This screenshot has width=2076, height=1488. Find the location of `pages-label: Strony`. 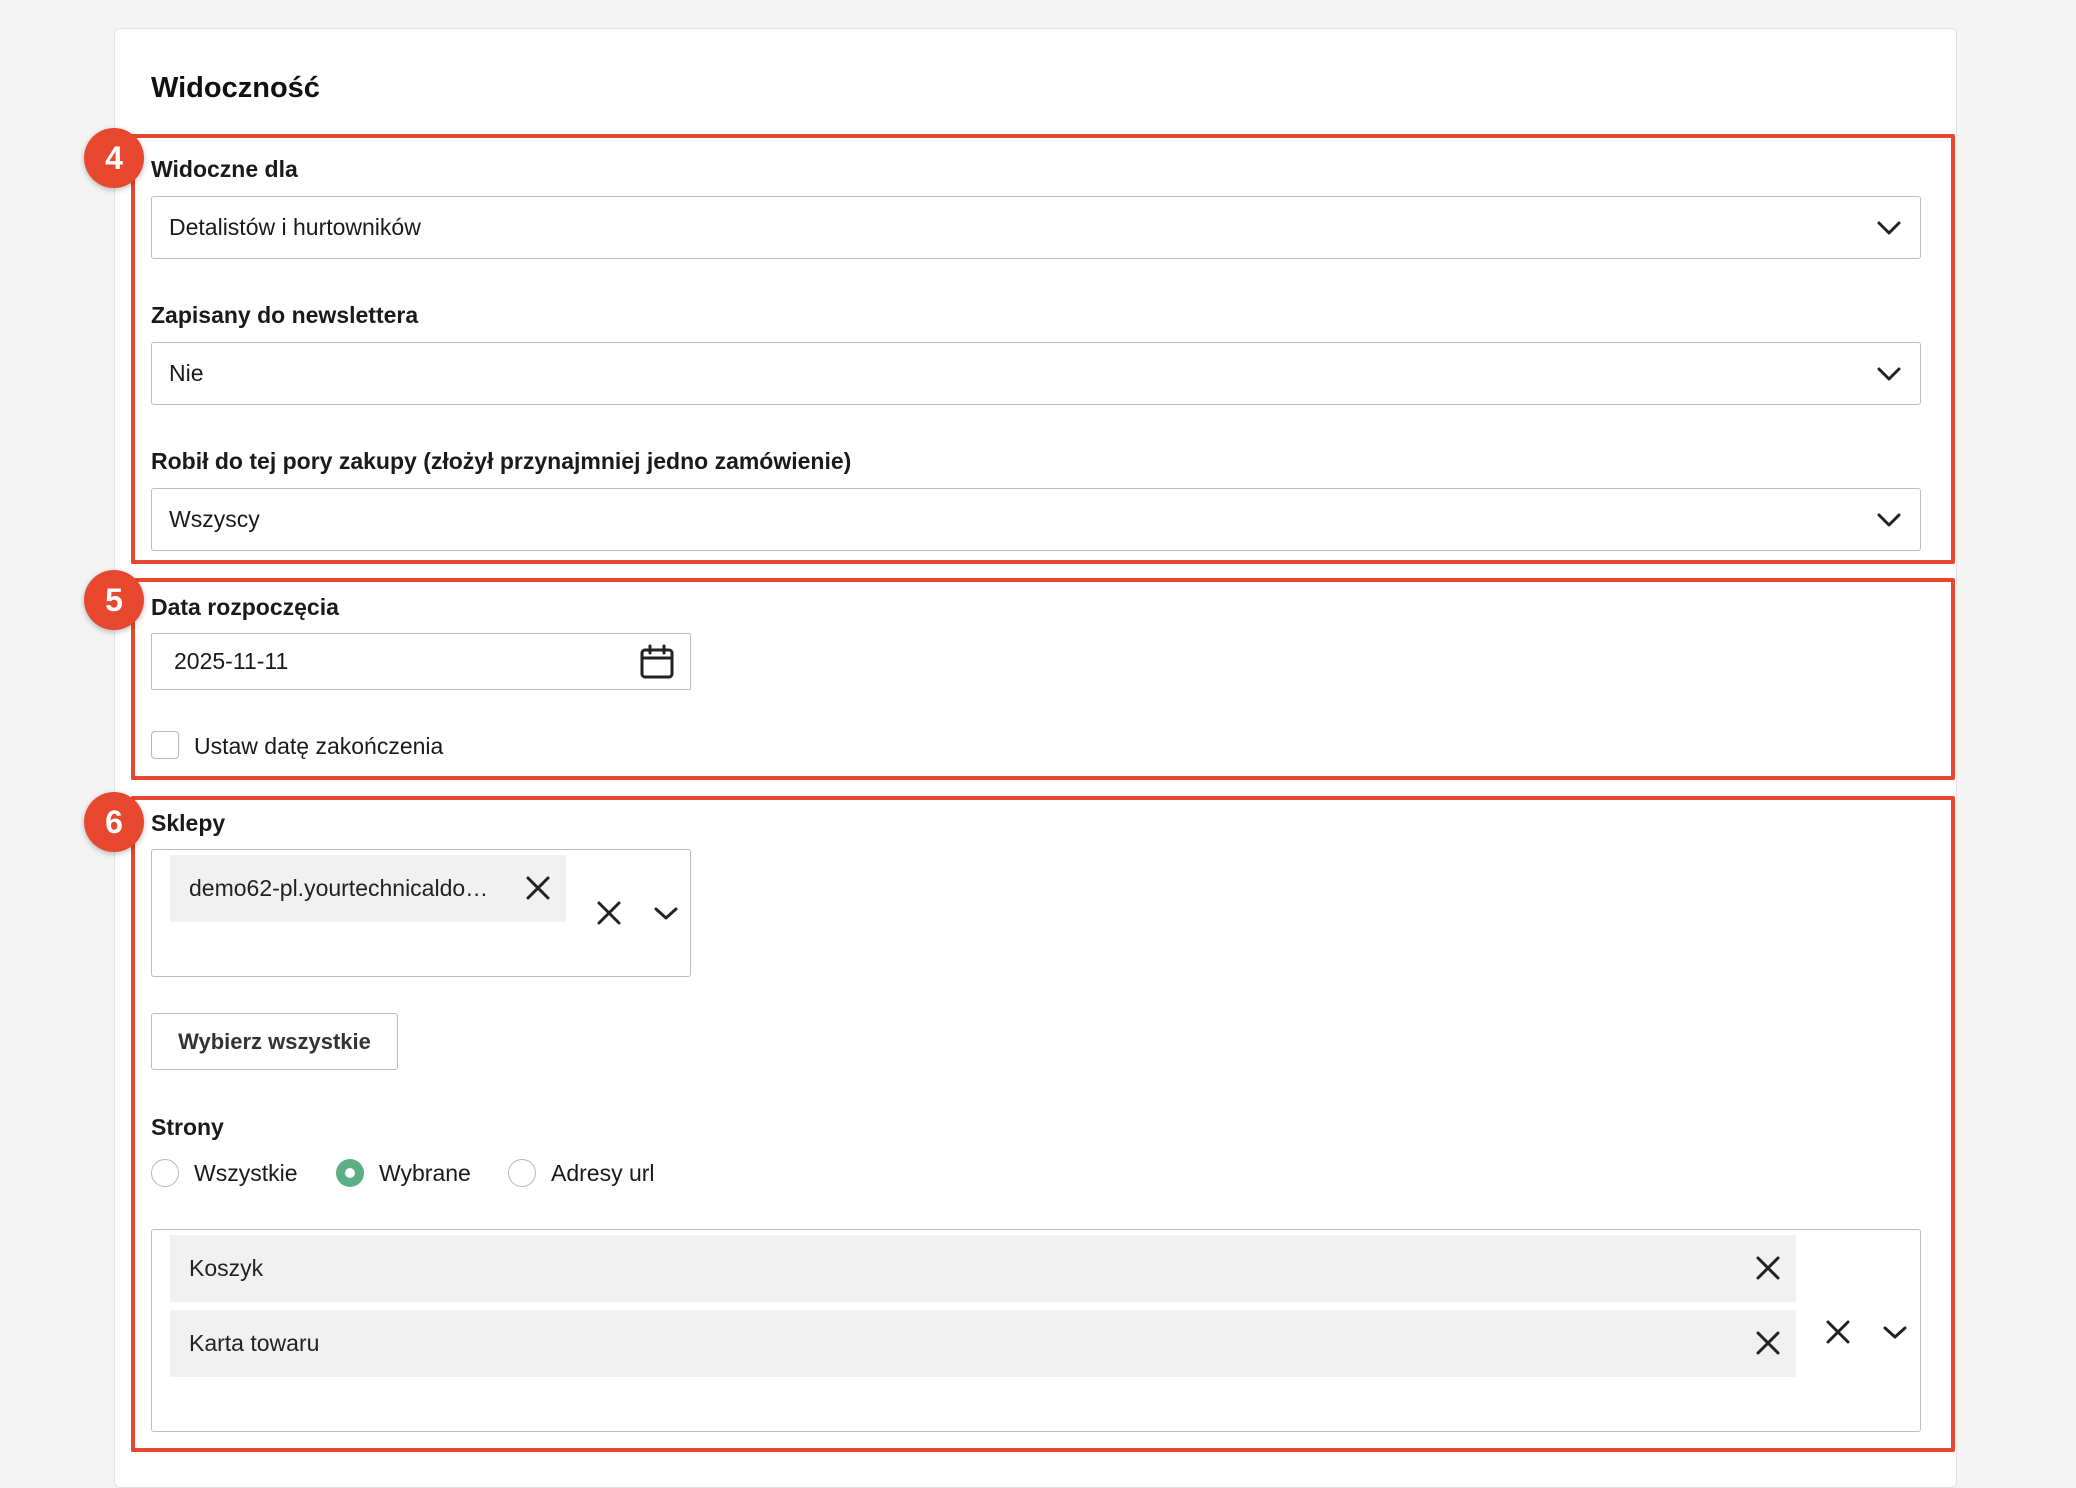

pages-label: Strony is located at coordinates (187, 1127).